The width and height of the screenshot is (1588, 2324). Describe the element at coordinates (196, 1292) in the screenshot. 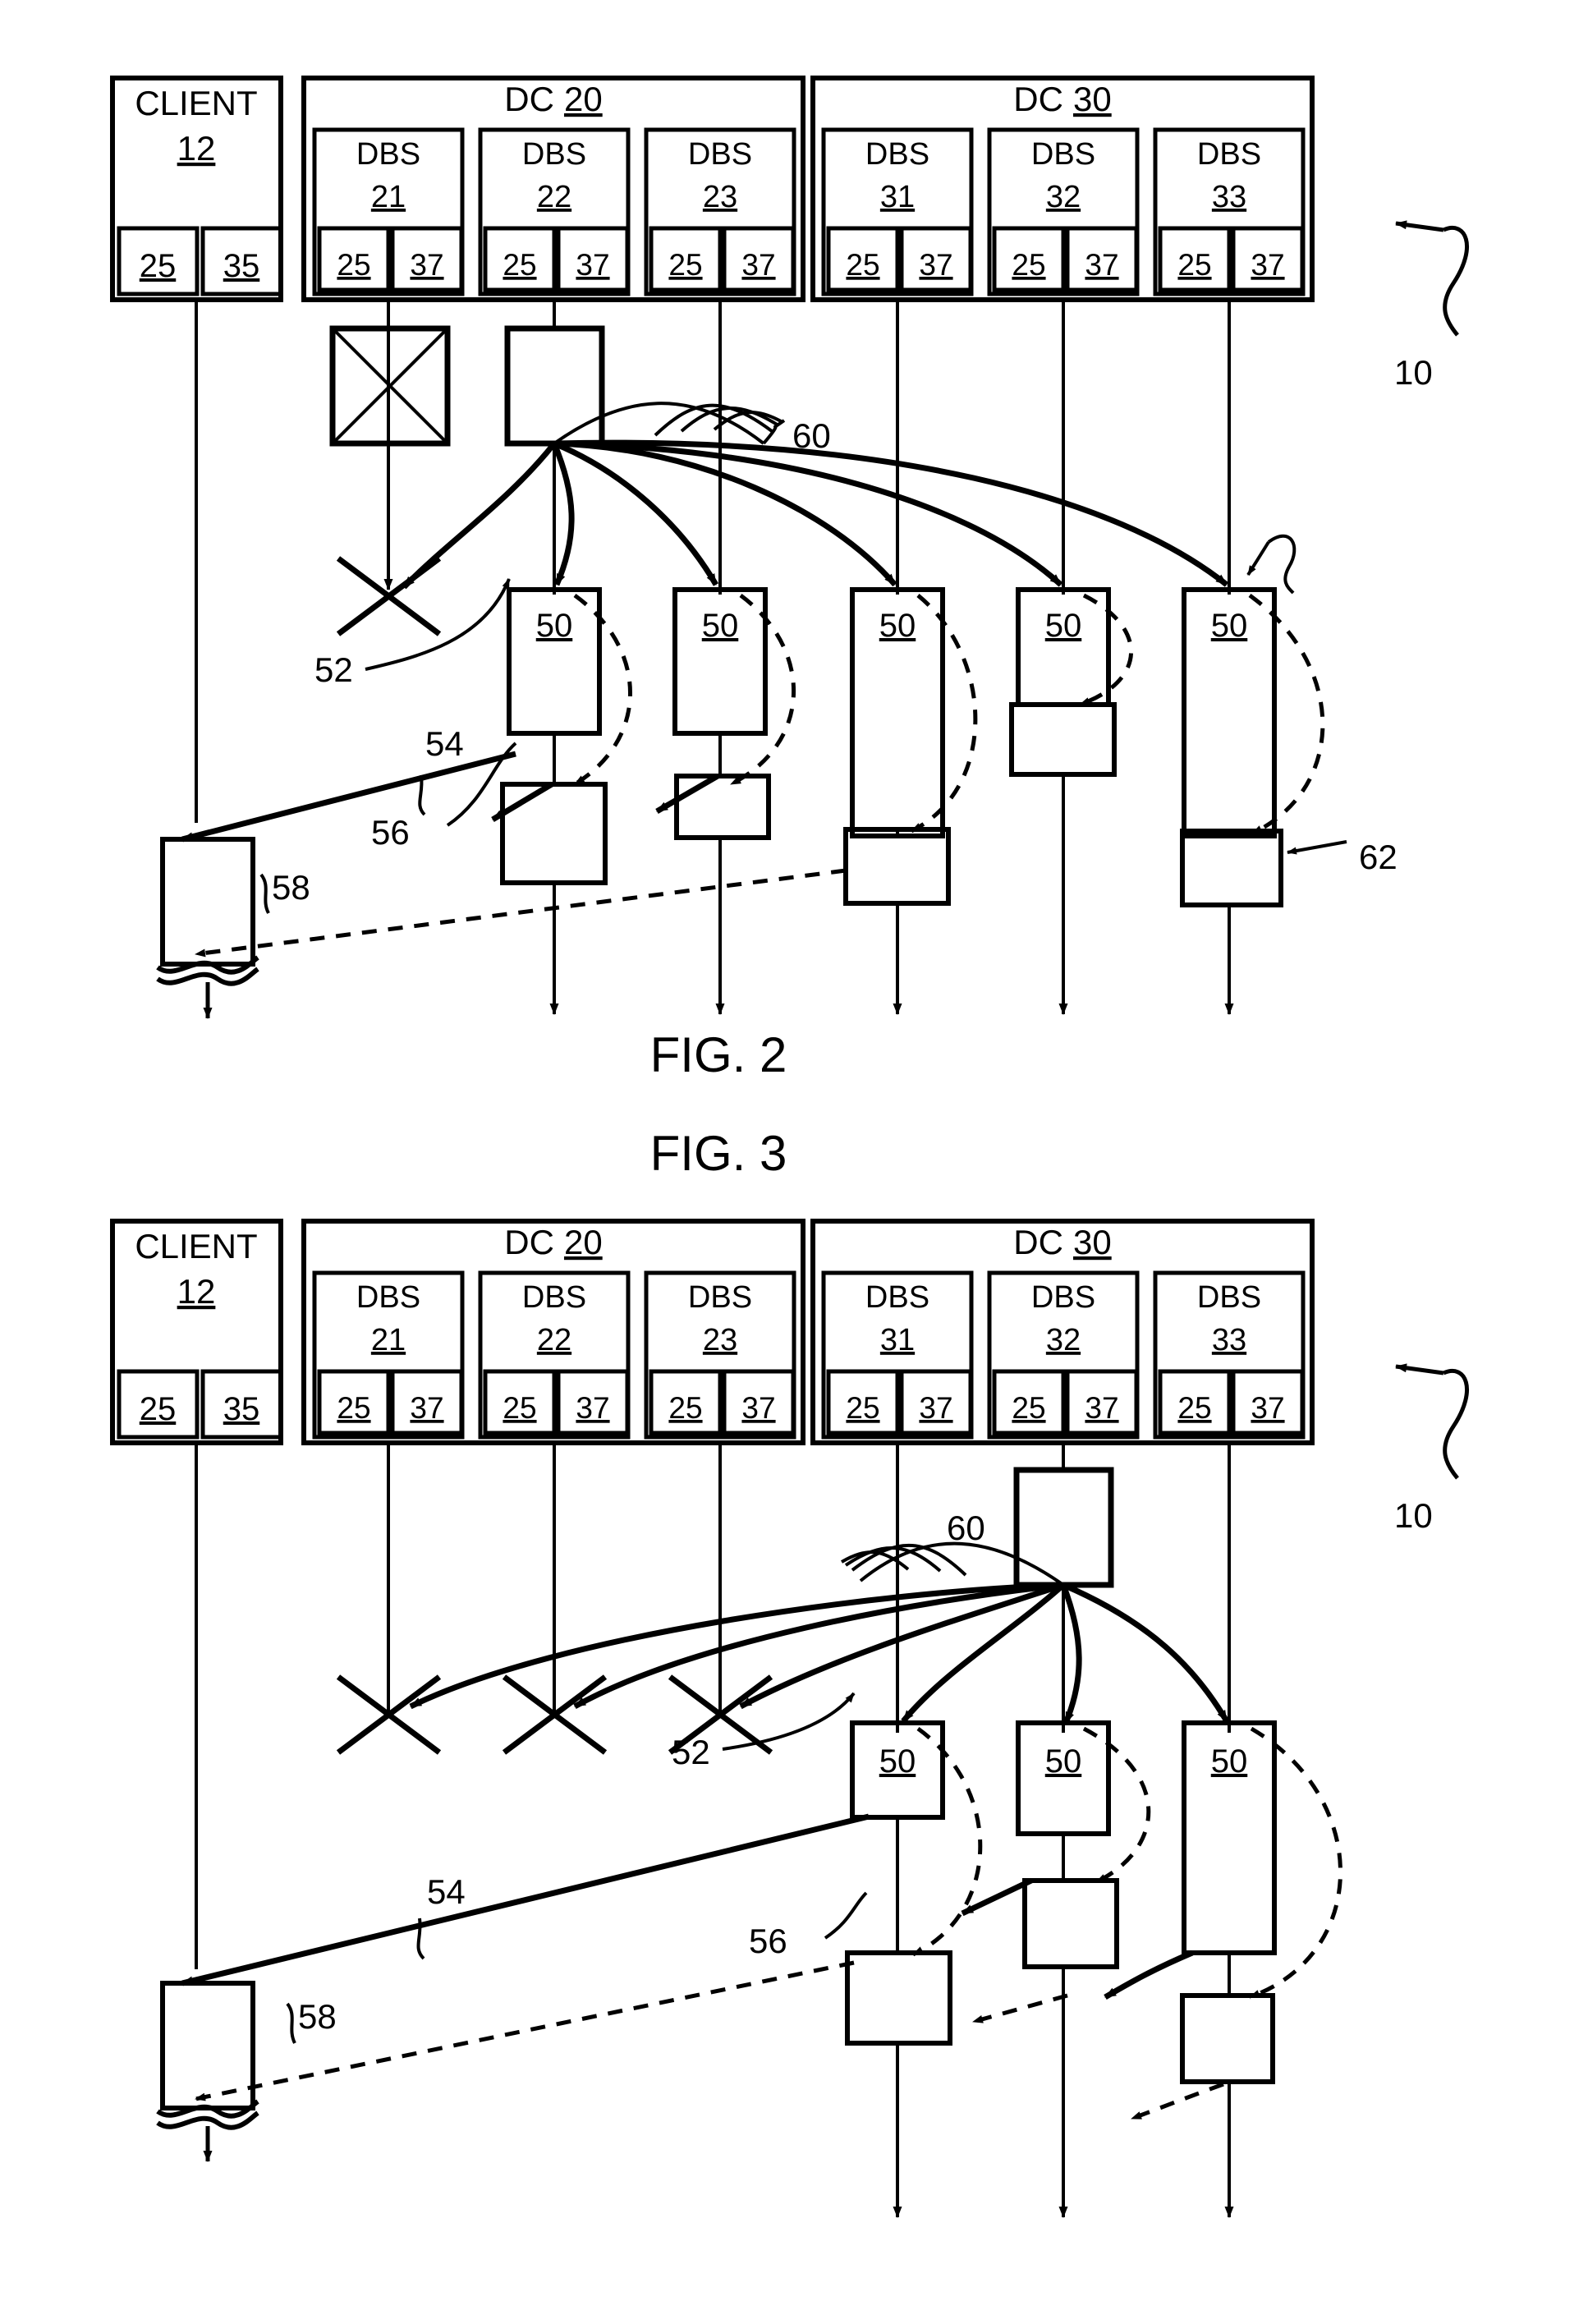

I see `fig3-client-ref: 12` at that location.